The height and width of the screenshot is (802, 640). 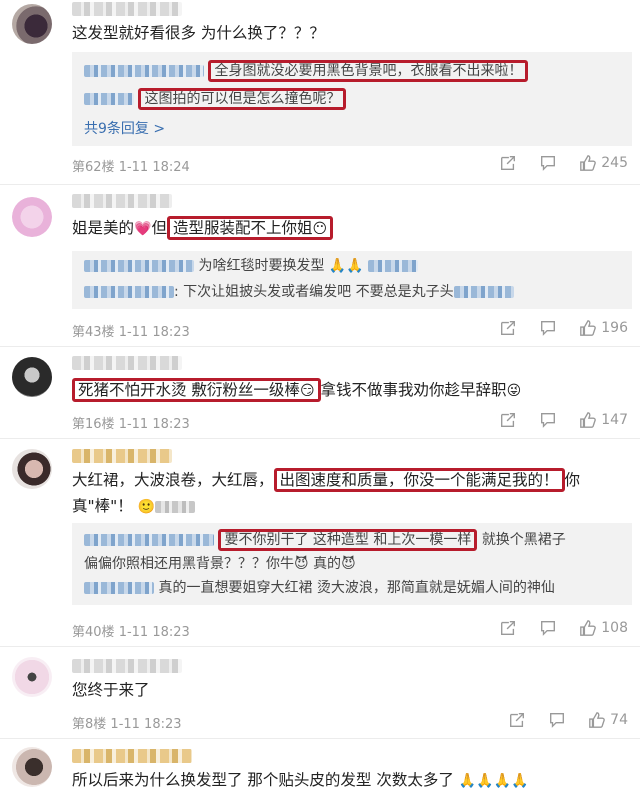 What do you see at coordinates (319, 588) in the screenshot?
I see `reply-line: 真的一直想要姐穿大红裙 烫大波浪，那简直就是妩媚人间的神仙` at bounding box center [319, 588].